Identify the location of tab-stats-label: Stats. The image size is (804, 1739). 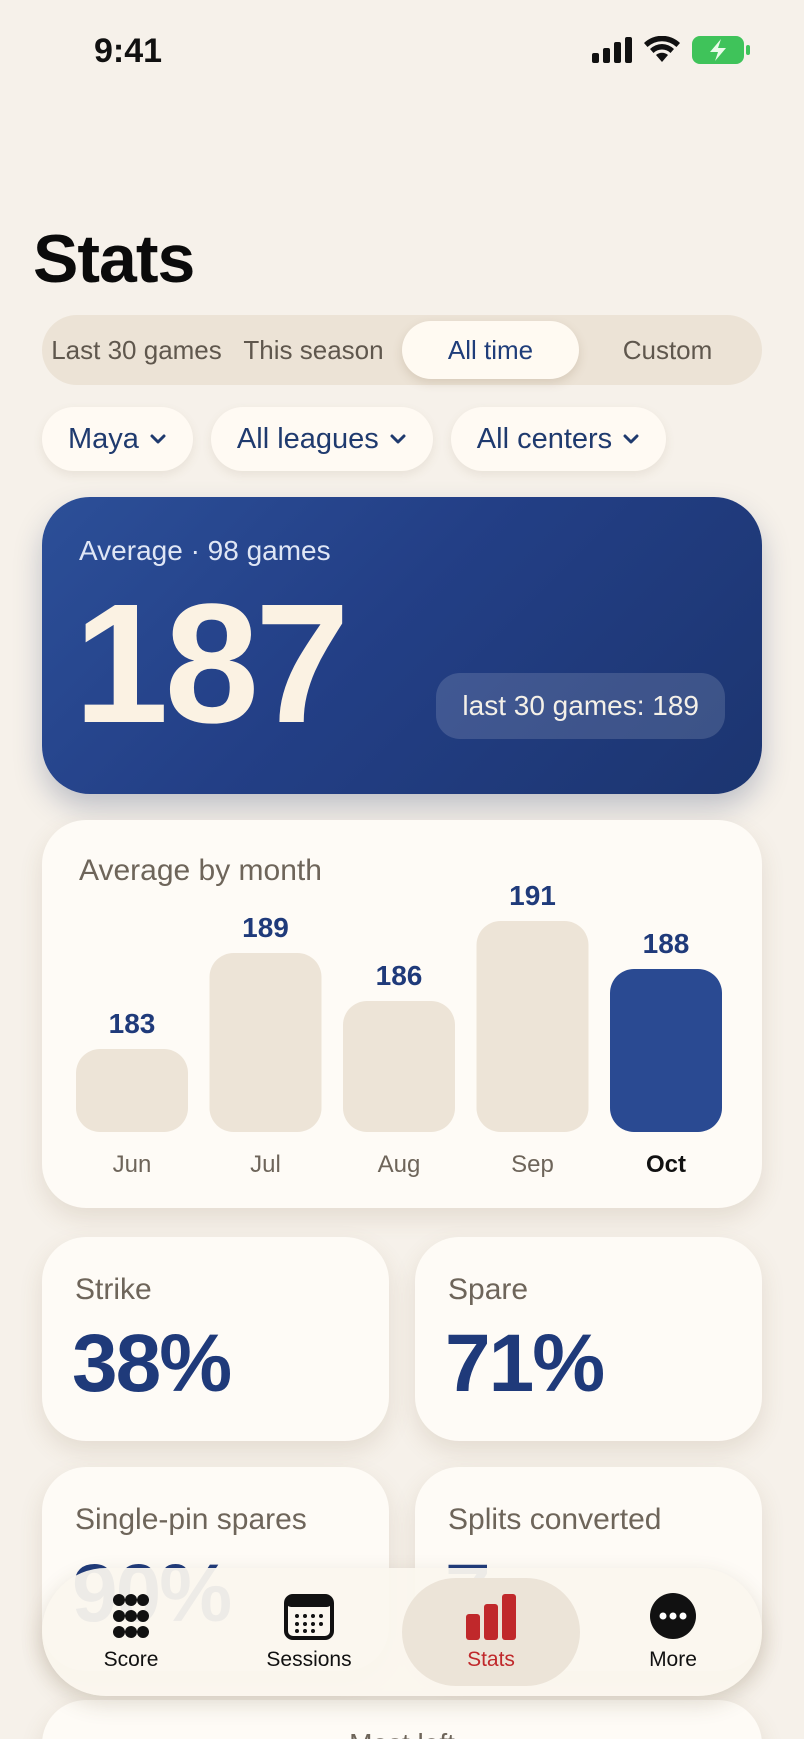
(491, 1659).